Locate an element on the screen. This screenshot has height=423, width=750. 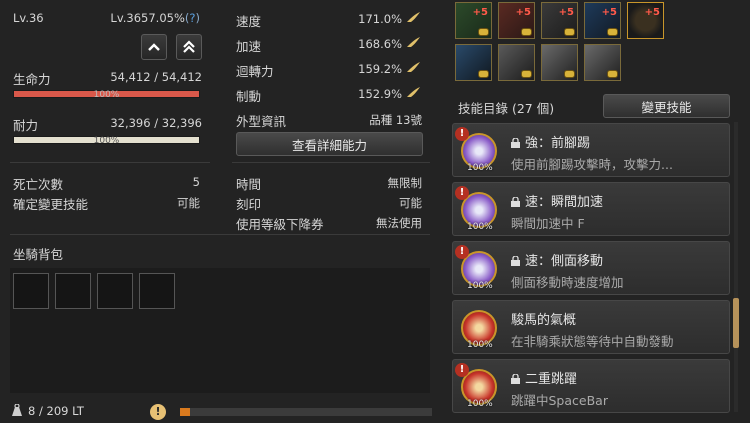
exp-percent: Lv.3657.05%(?) is located at coordinates (155, 18).